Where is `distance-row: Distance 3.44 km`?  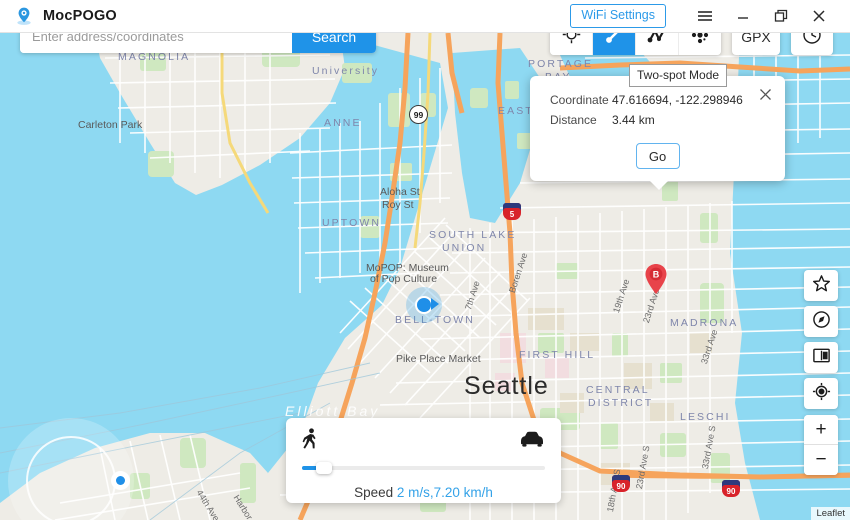
distance-row: Distance 3.44 km is located at coordinates (657, 120).